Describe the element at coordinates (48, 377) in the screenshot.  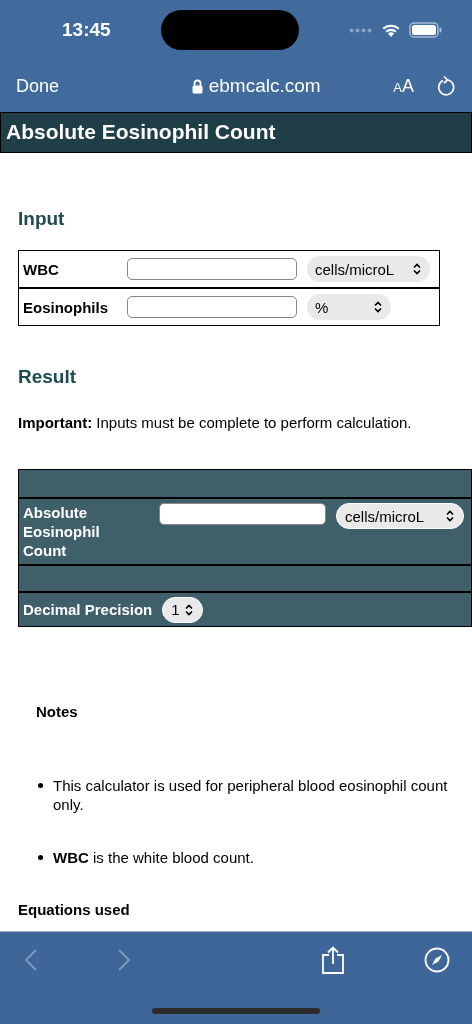
I see `section-heading: Result` at that location.